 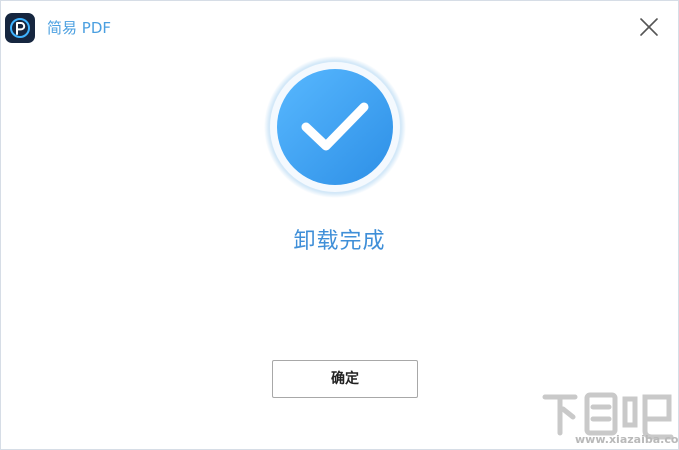 What do you see at coordinates (627, 439) in the screenshot?
I see `watermark-url: www.xiazaiba.com` at bounding box center [627, 439].